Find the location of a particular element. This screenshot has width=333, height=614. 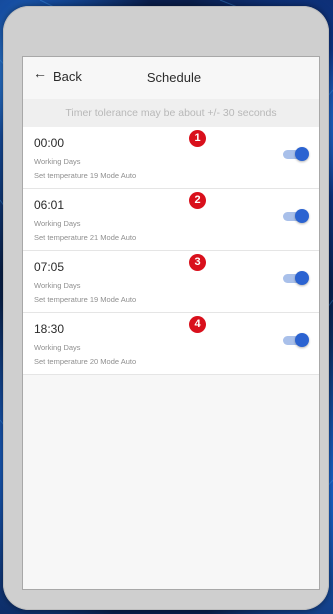

number-badge: 4 is located at coordinates (197, 324).